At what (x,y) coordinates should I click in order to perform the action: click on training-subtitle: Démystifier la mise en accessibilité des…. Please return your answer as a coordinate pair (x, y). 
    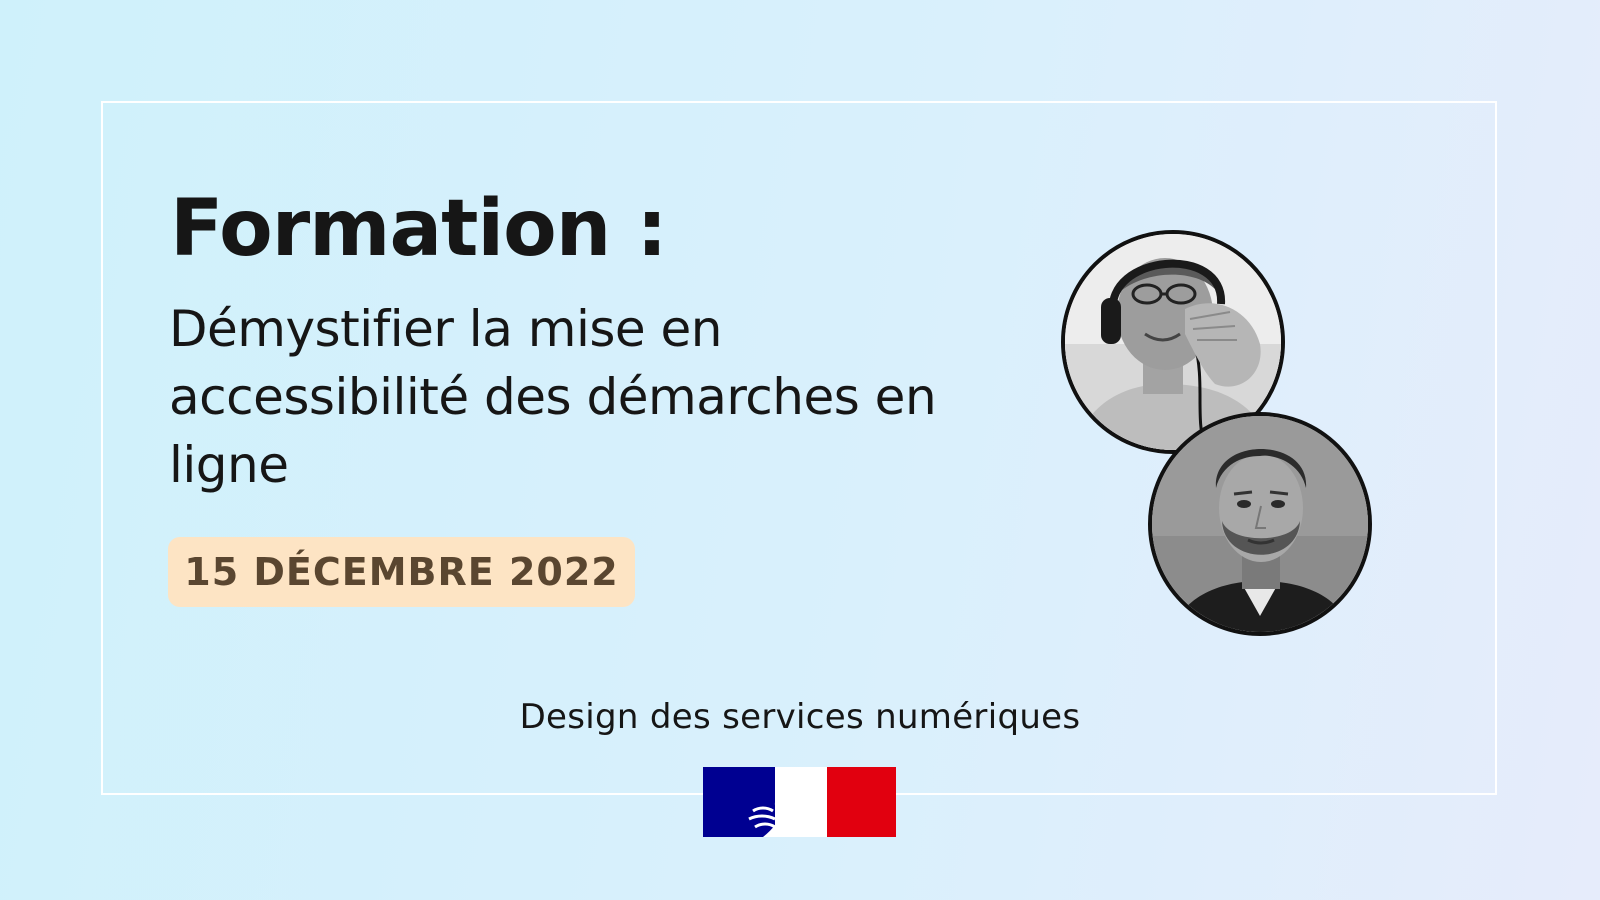
    Looking at the image, I should click on (553, 397).